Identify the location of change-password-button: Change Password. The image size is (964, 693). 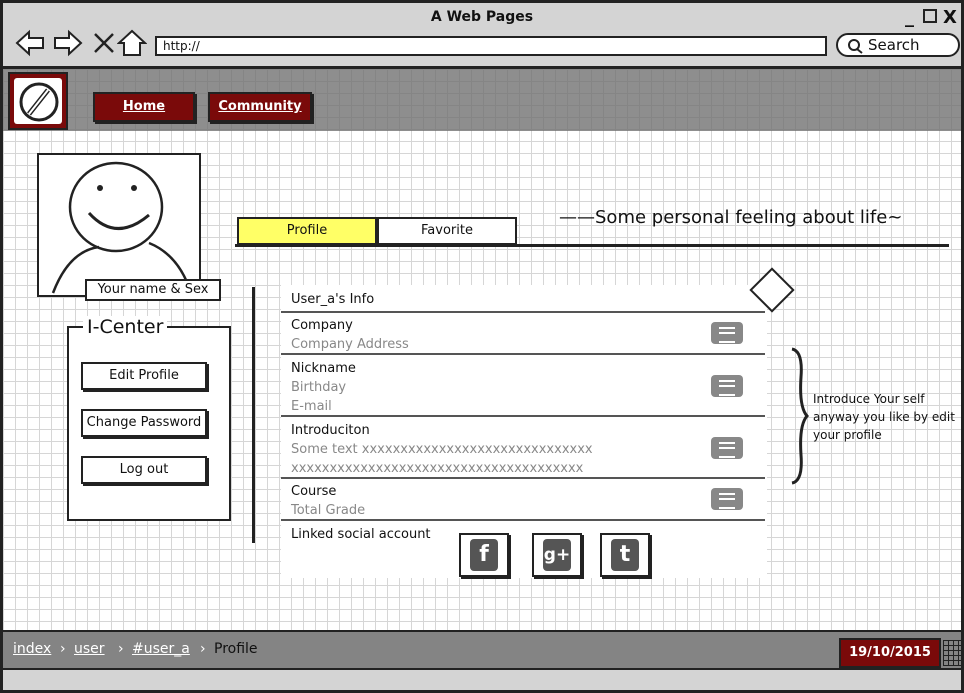
(144, 423).